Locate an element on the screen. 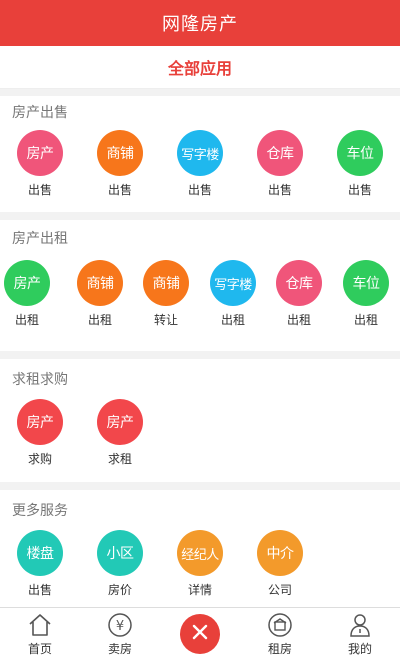 This screenshot has width=400, height=667. app-item: 房产 求购 is located at coordinates (40, 433).